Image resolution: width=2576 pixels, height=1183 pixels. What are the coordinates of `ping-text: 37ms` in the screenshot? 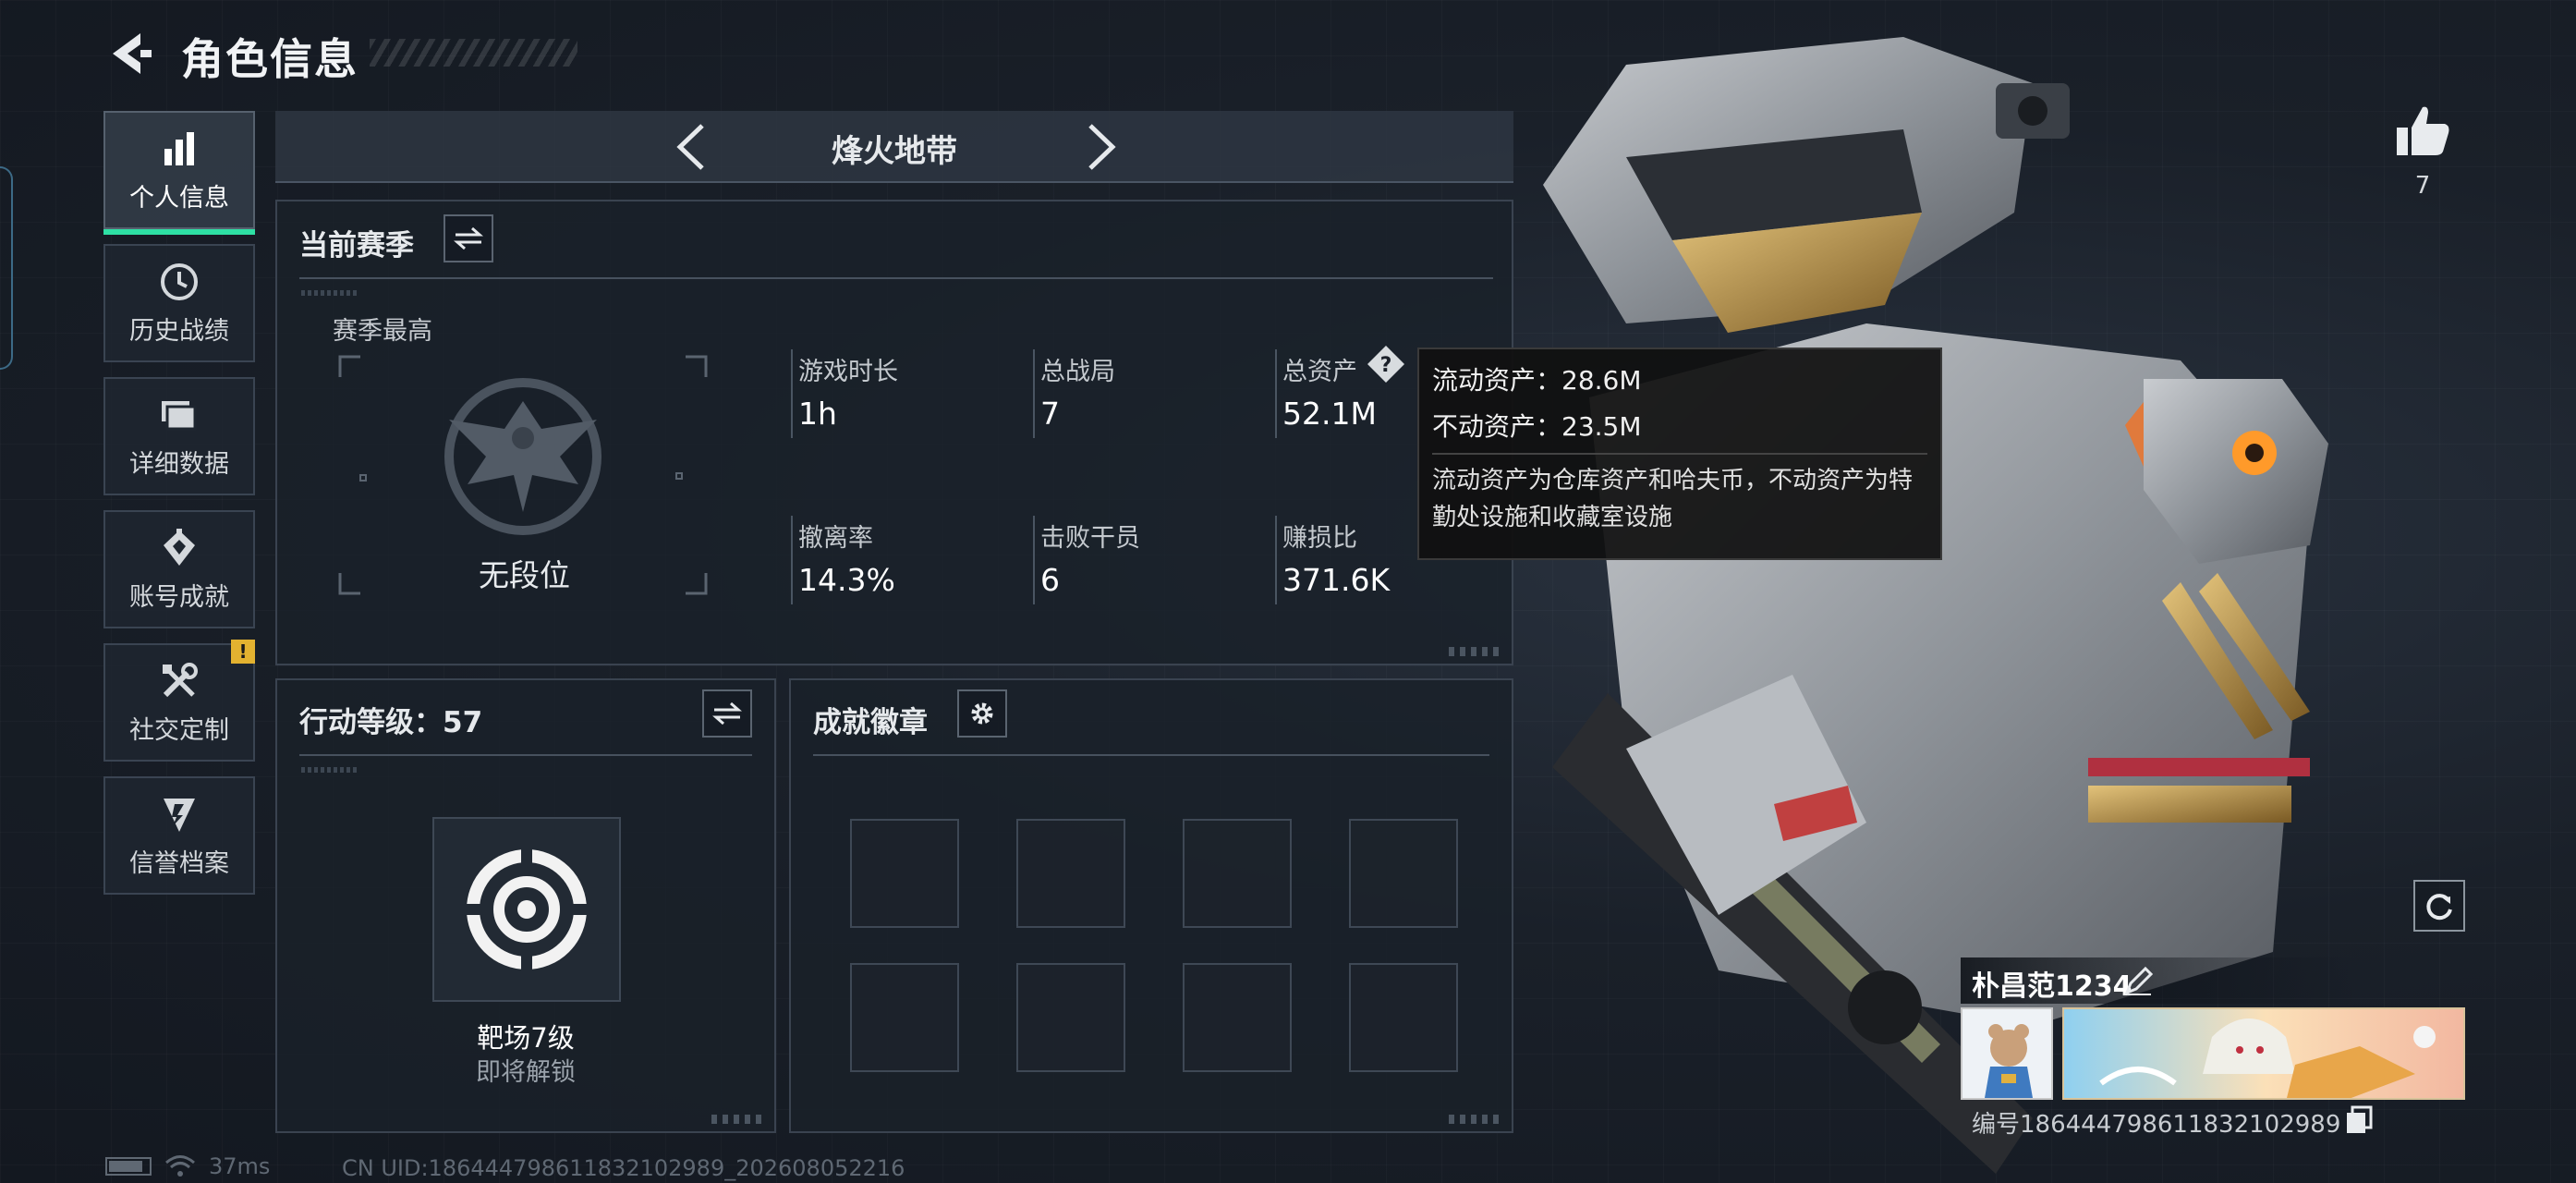 It's located at (240, 1166).